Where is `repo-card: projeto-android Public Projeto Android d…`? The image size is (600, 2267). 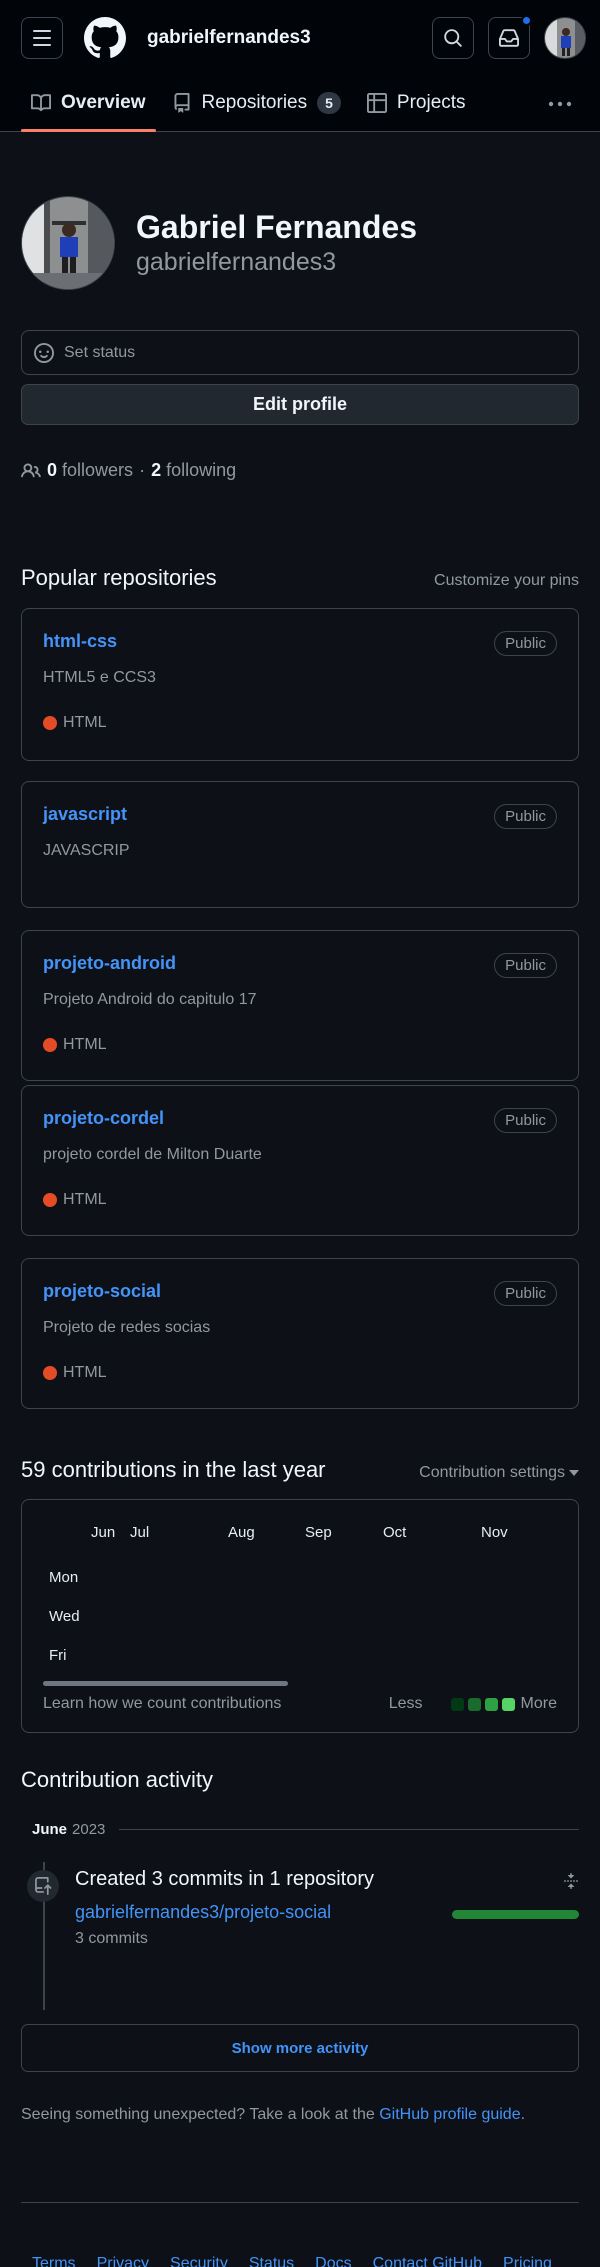
repo-card: projeto-android Public Projeto Android d… is located at coordinates (300, 1005).